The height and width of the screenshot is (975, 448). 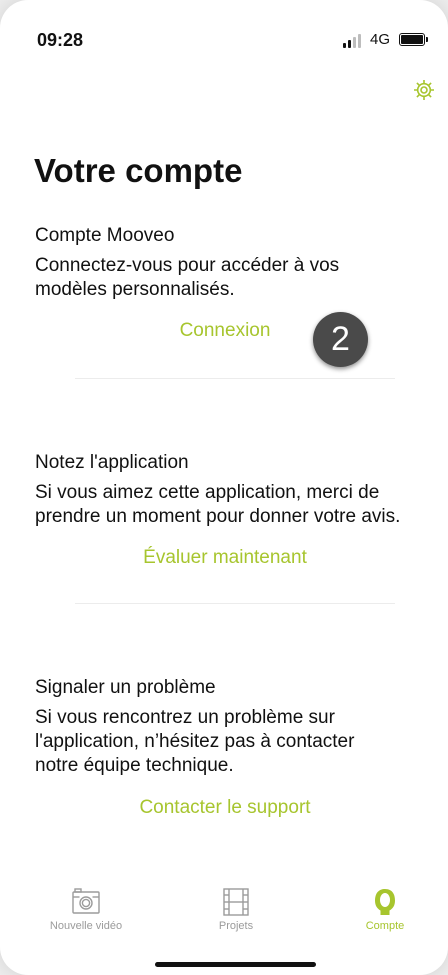 I want to click on tab-new-video: Nouvelle vidéo, so click(x=86, y=910).